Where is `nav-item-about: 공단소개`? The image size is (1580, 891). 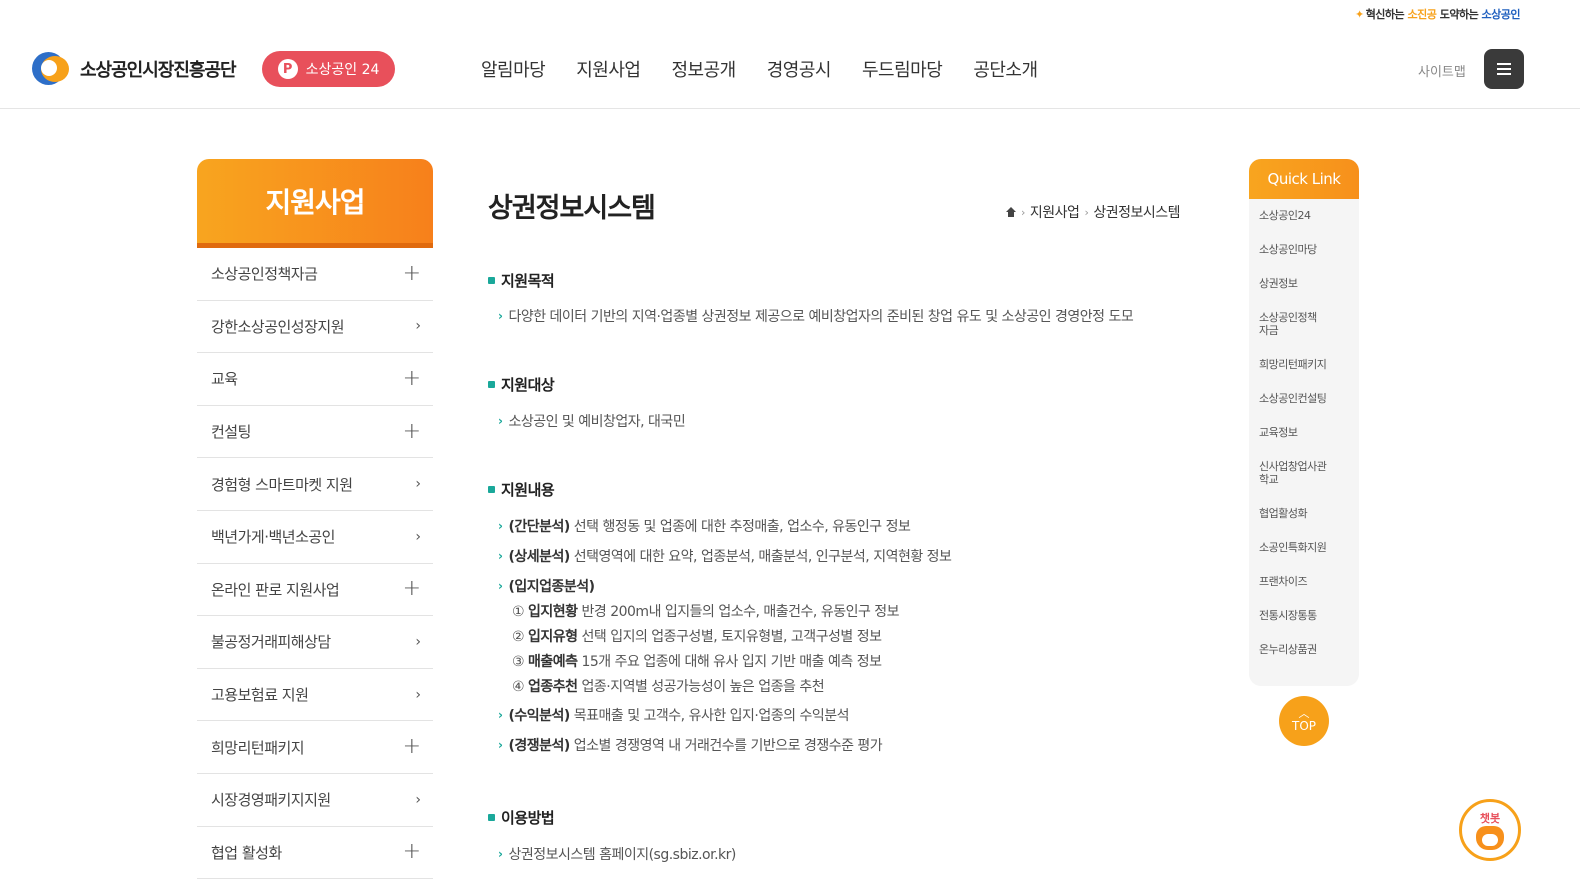
nav-item-about: 공단소개 is located at coordinates (1005, 69).